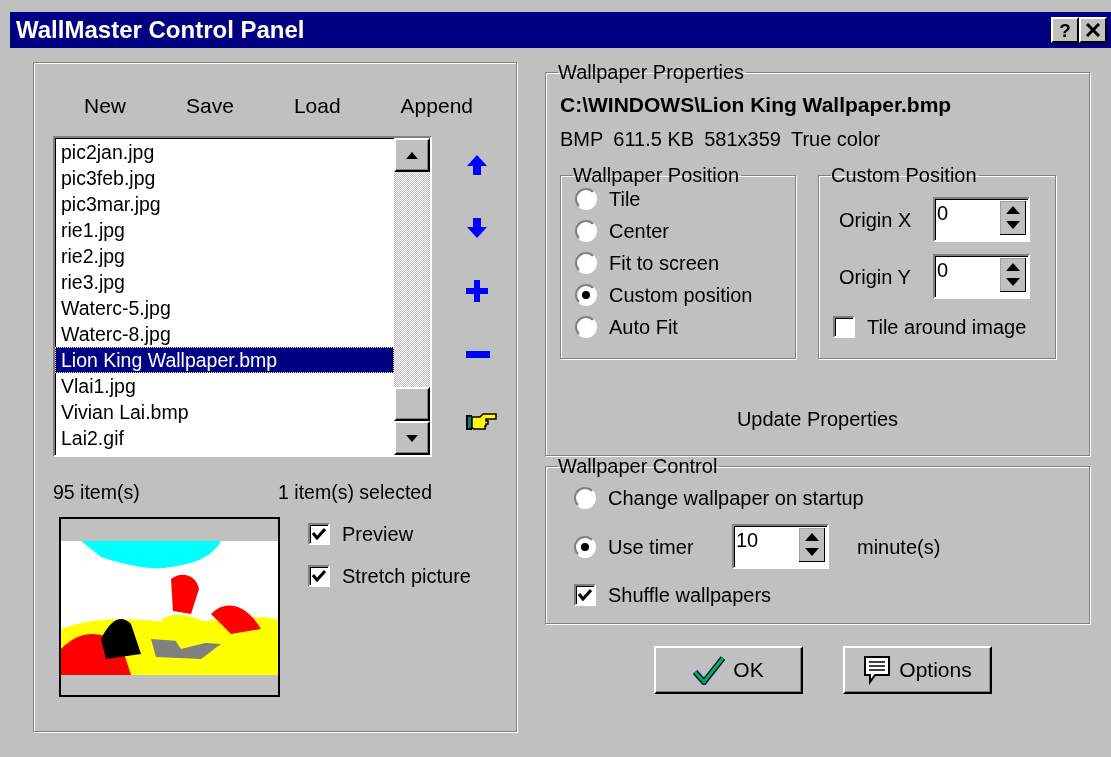  I want to click on file-list-item: Vlai1.jpg, so click(224, 386).